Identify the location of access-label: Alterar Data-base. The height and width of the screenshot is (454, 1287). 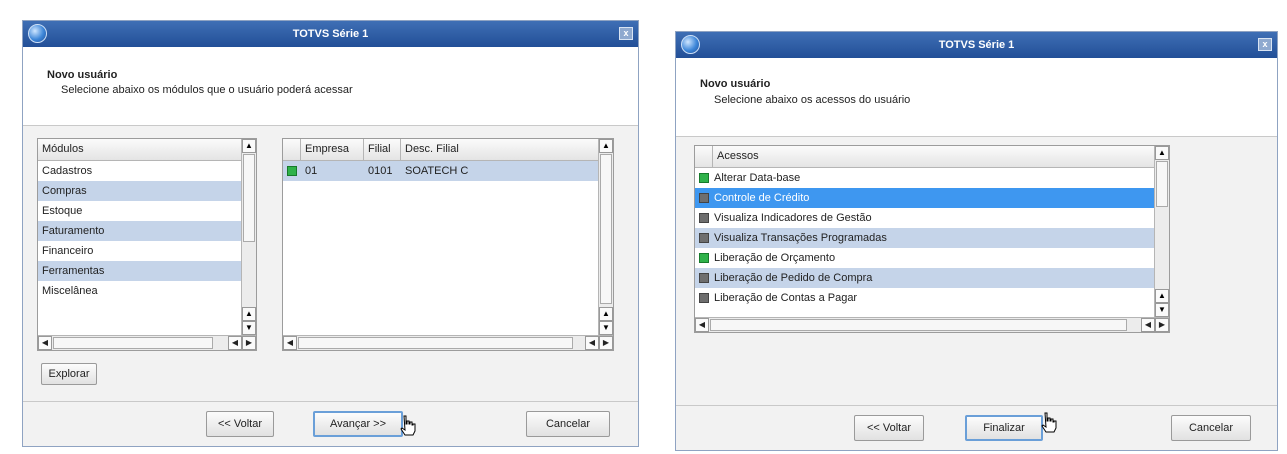
(757, 178).